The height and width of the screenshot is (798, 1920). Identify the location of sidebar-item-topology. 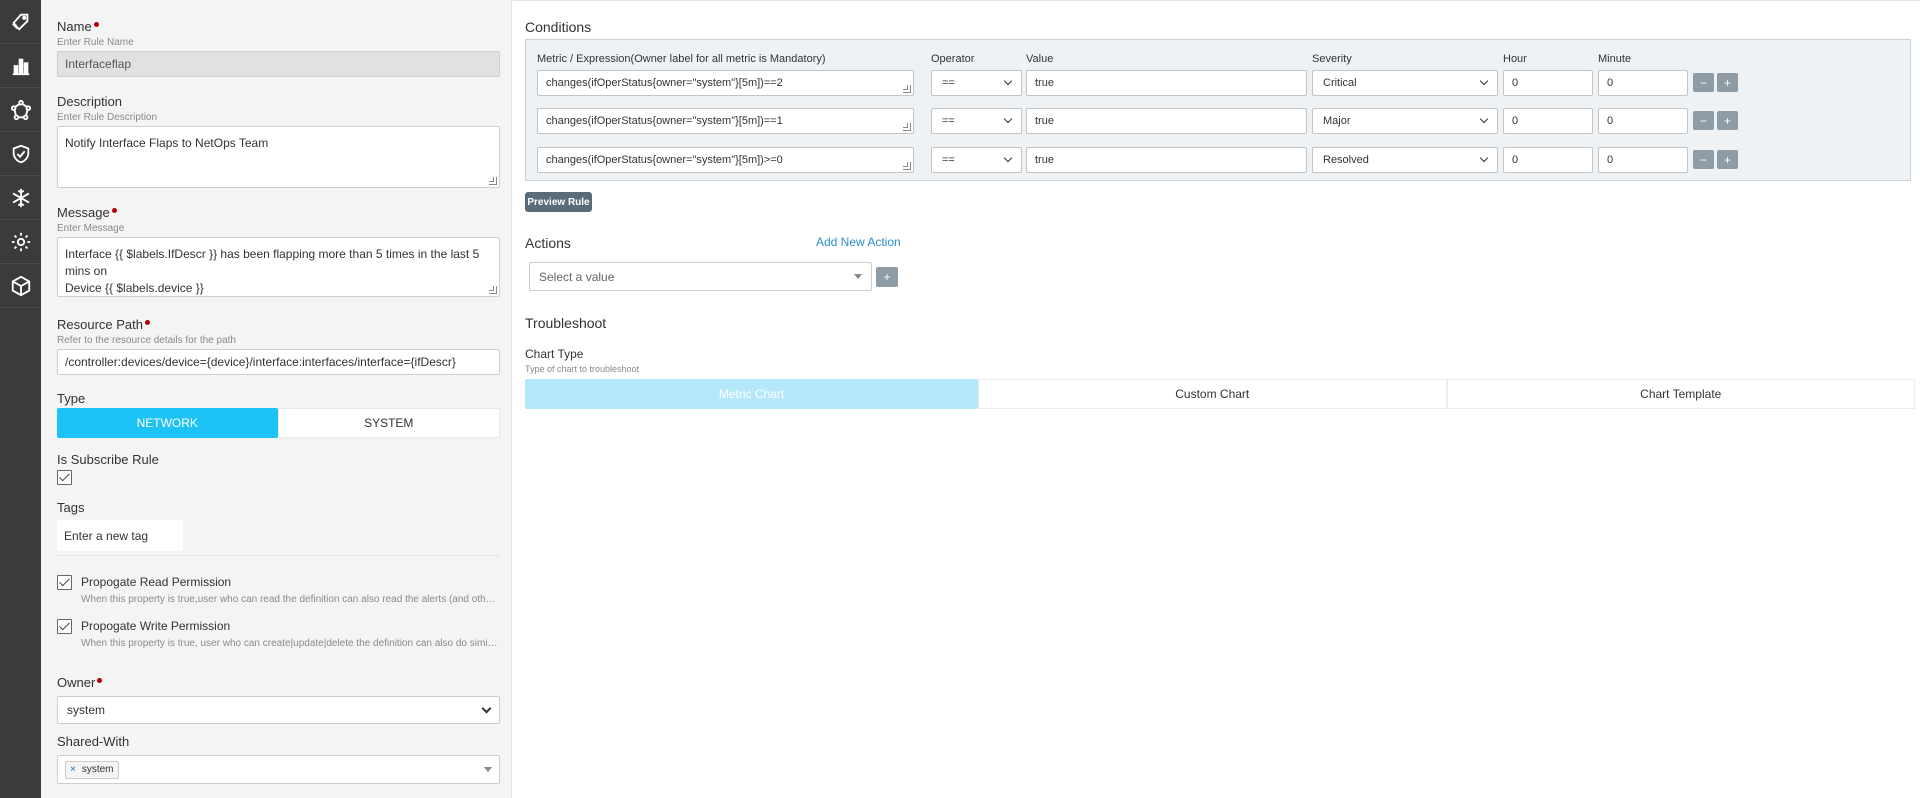
(20, 110).